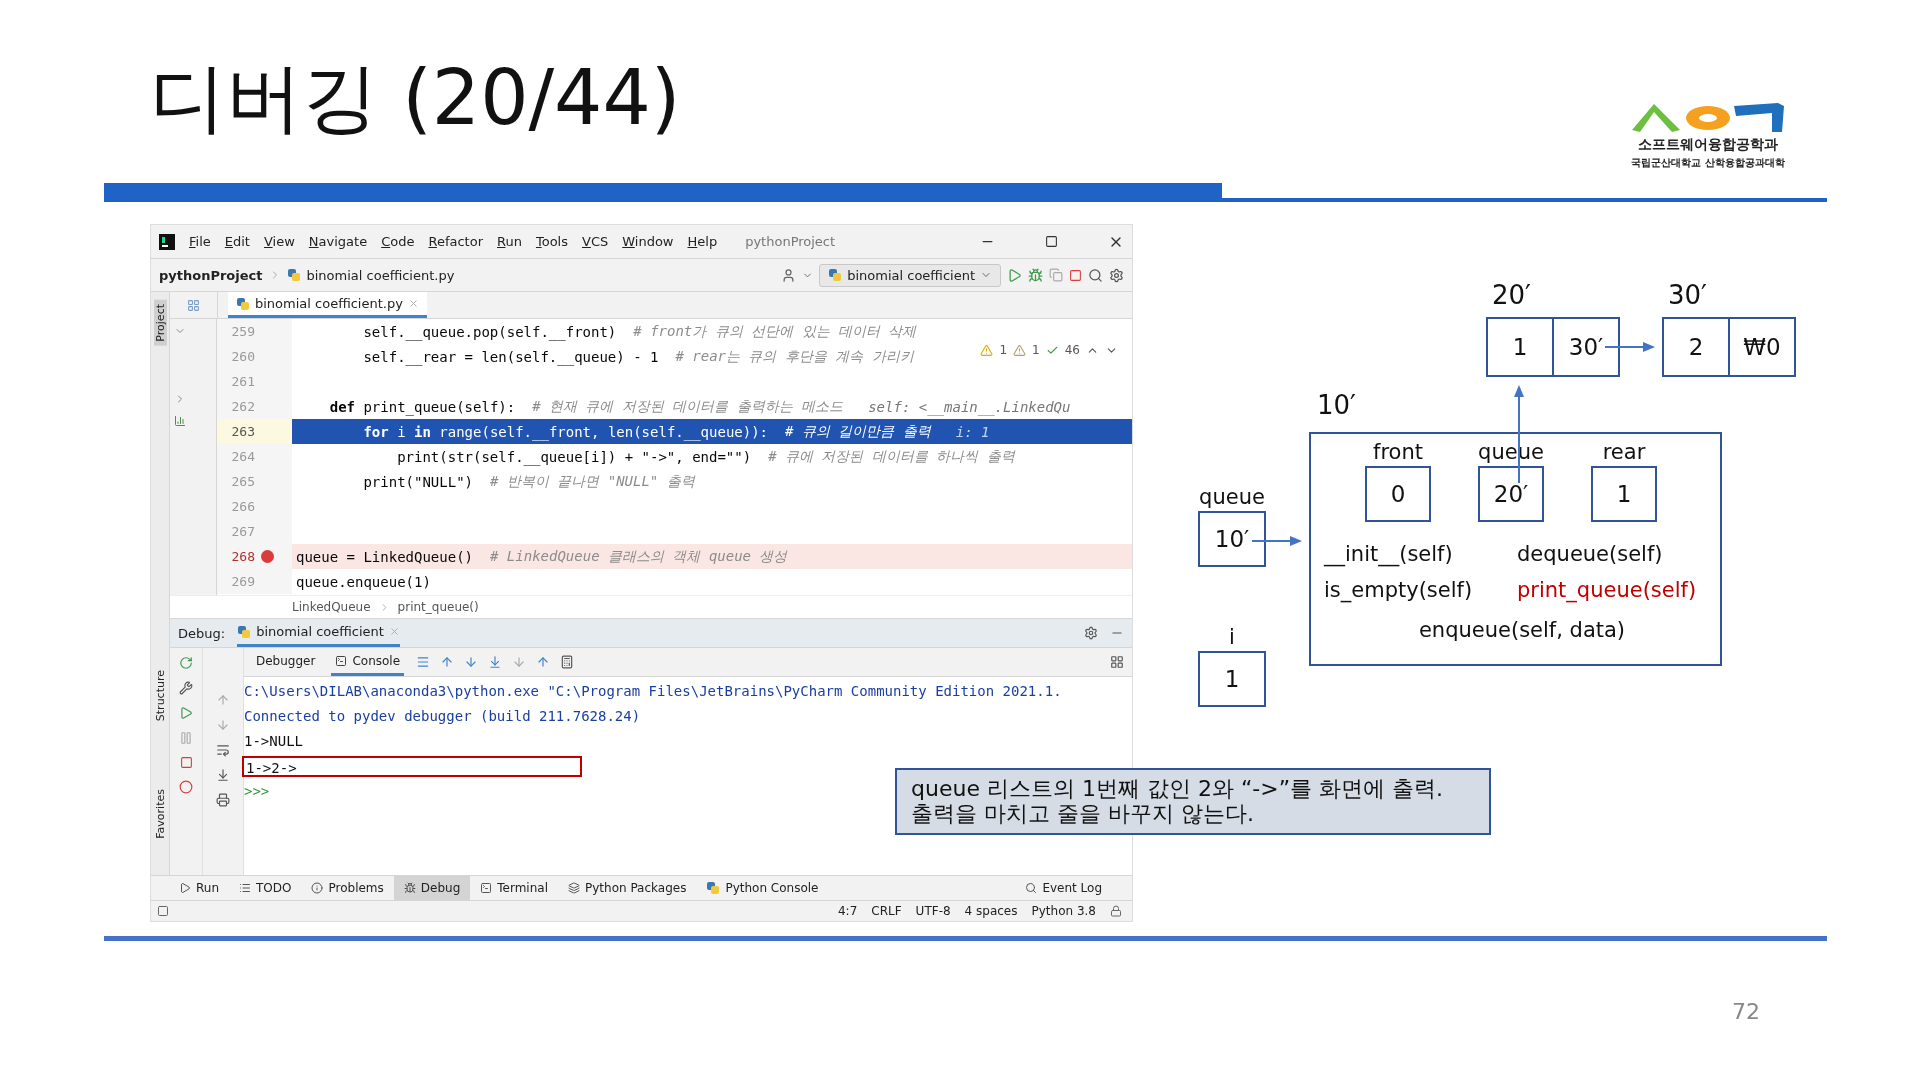  I want to click on step-out-icon, so click(543, 662).